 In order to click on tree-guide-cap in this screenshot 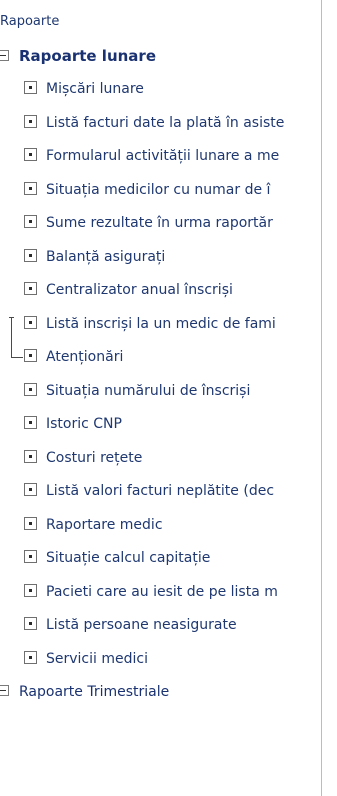, I will do `click(11, 317)`.